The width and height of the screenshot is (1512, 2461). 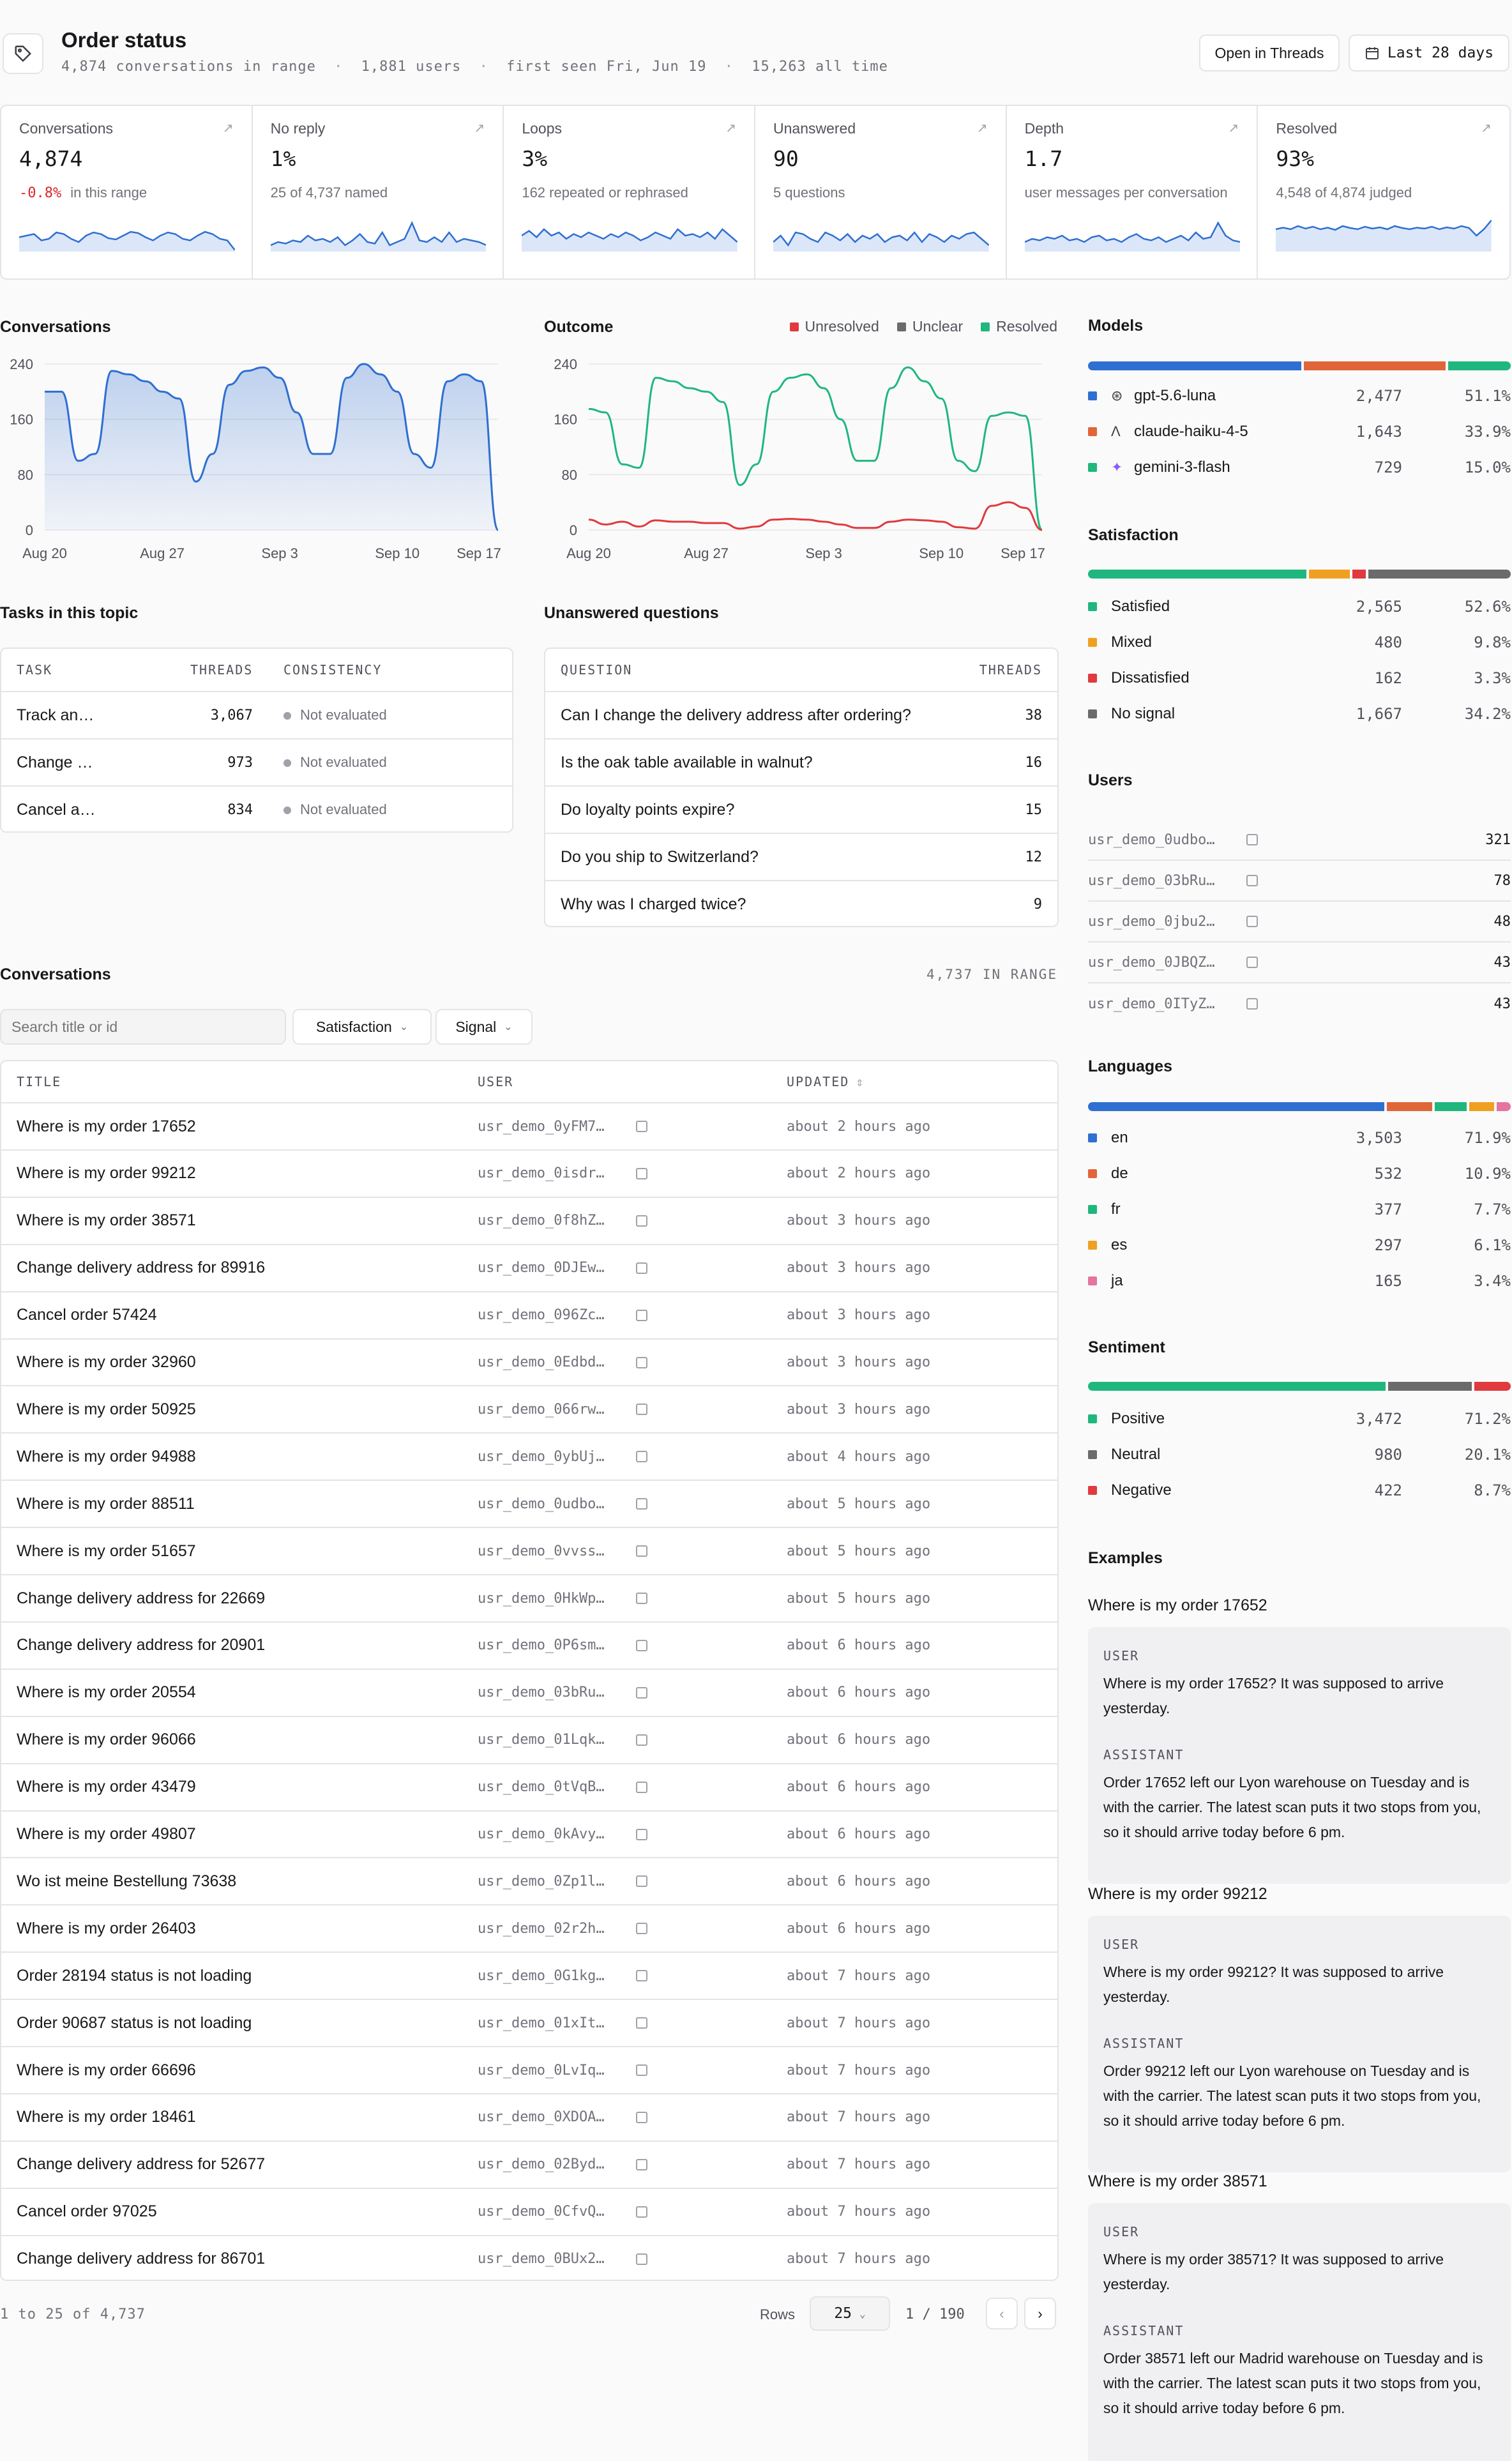 What do you see at coordinates (106, 1504) in the screenshot?
I see `row-title: Where is my order 88511` at bounding box center [106, 1504].